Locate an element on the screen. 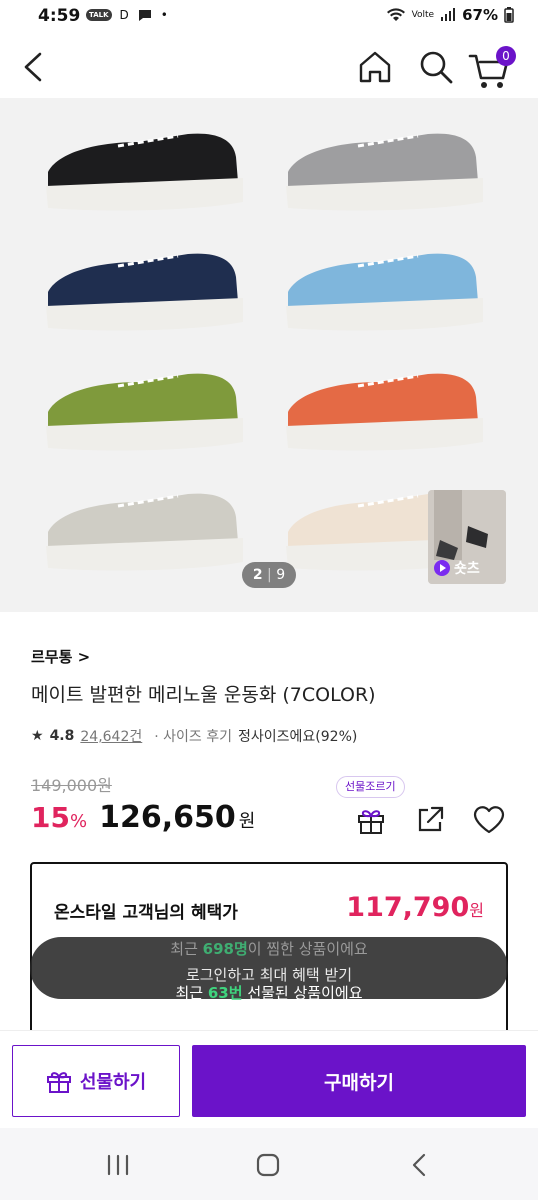  system-nav-bar is located at coordinates (269, 1164).